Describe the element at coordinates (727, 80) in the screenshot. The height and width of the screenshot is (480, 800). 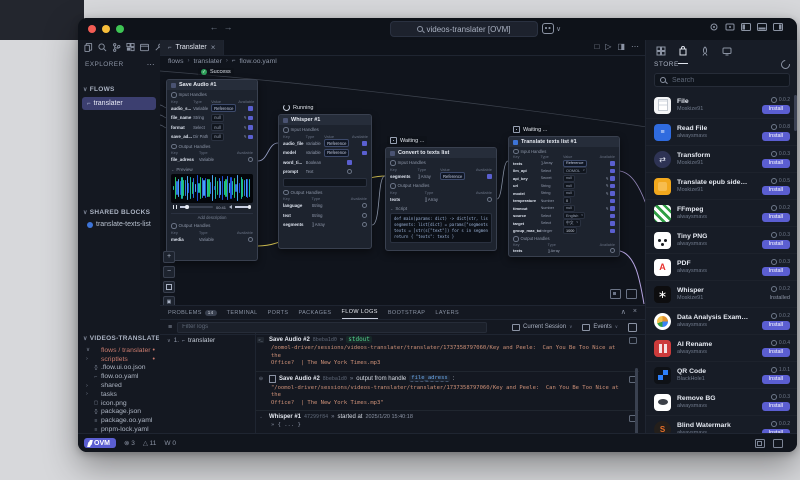
I see `store-search-input` at that location.